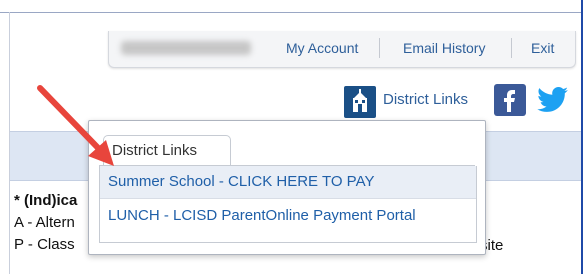  I want to click on my-account-link: My Account, so click(322, 48).